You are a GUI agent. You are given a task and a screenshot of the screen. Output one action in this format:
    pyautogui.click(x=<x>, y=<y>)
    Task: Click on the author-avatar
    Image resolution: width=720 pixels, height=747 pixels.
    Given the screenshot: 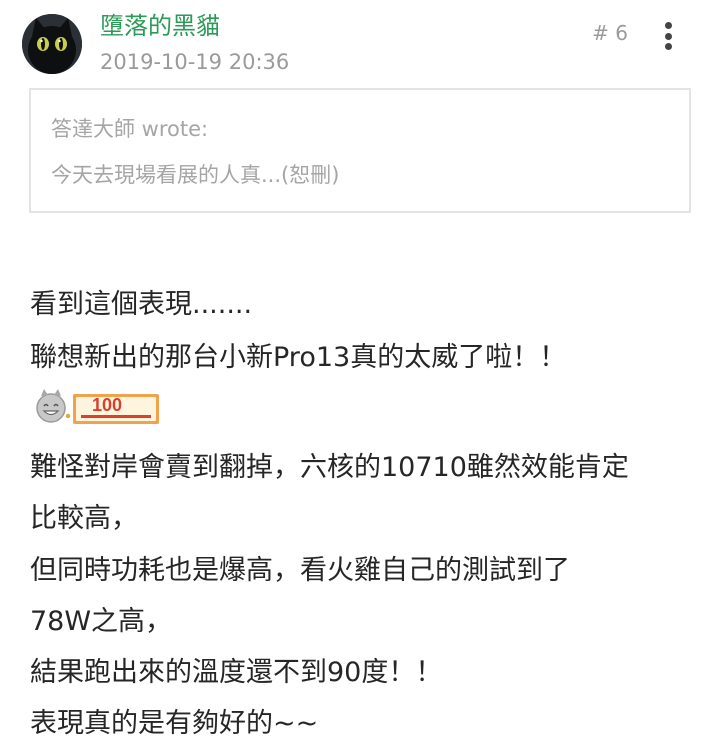 What is the action you would take?
    pyautogui.click(x=52, y=44)
    